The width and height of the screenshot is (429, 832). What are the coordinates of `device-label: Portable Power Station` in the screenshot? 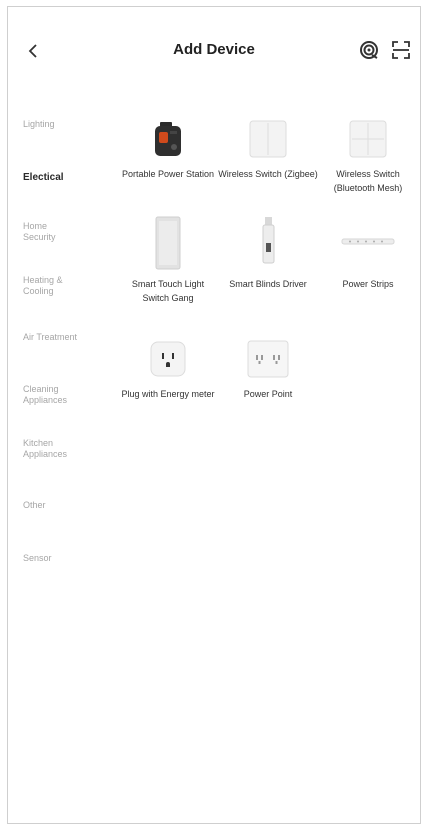 It's located at (168, 174).